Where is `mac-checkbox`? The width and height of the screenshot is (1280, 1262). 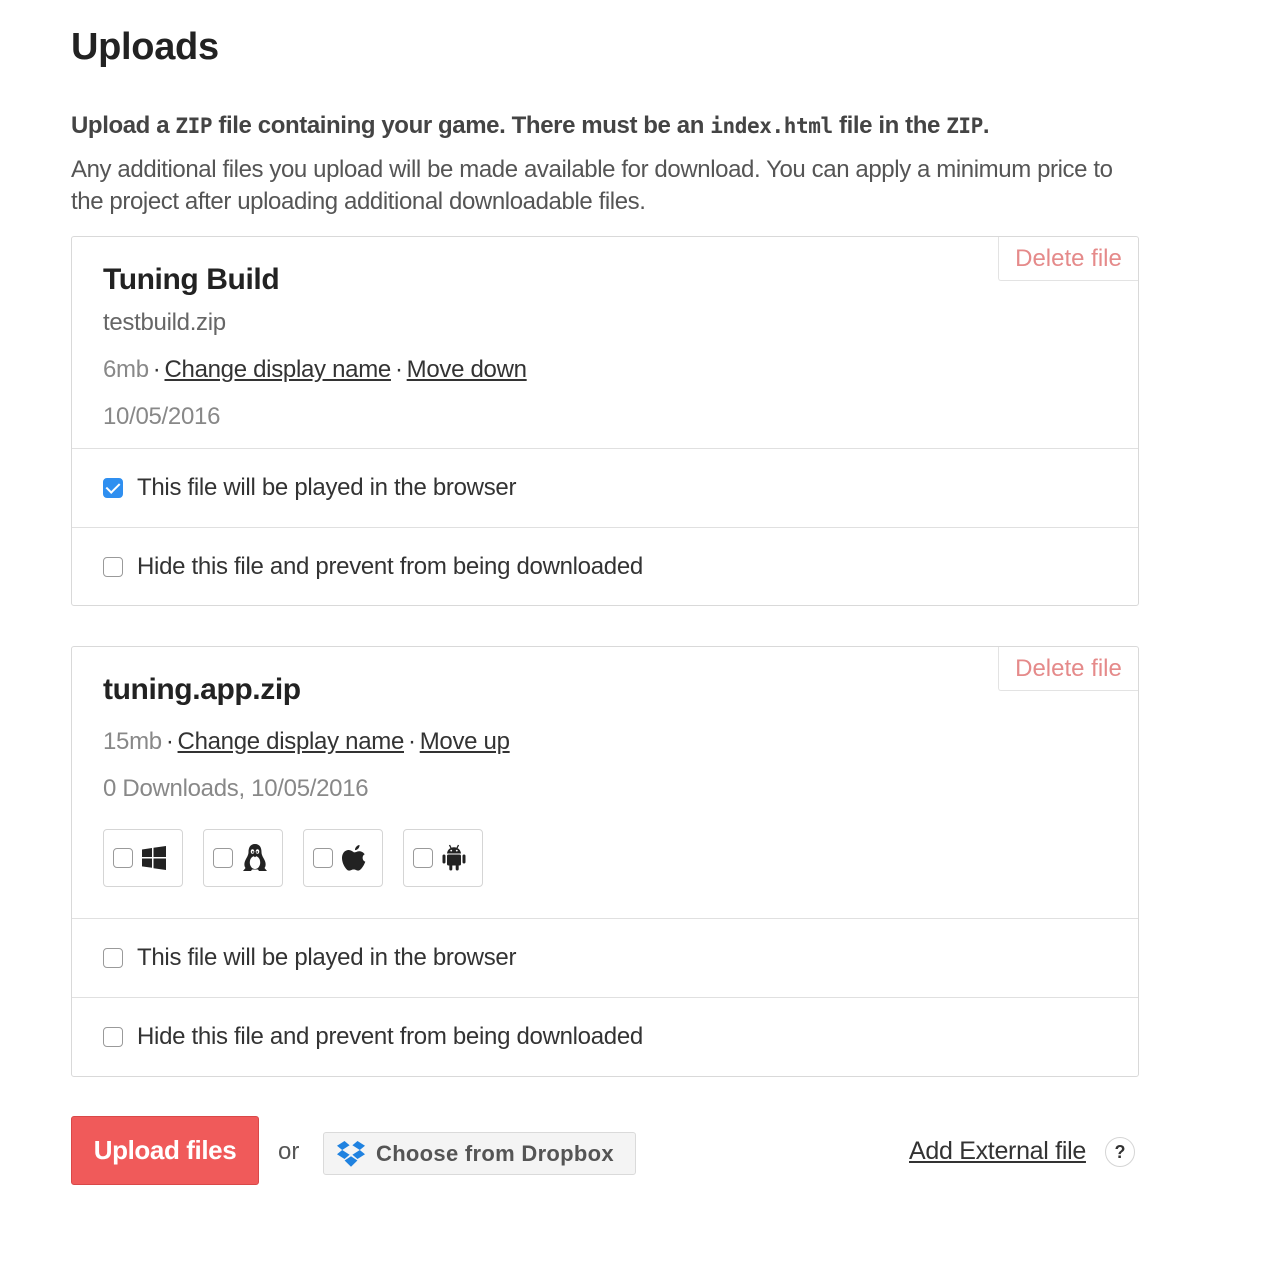
mac-checkbox is located at coordinates (323, 858).